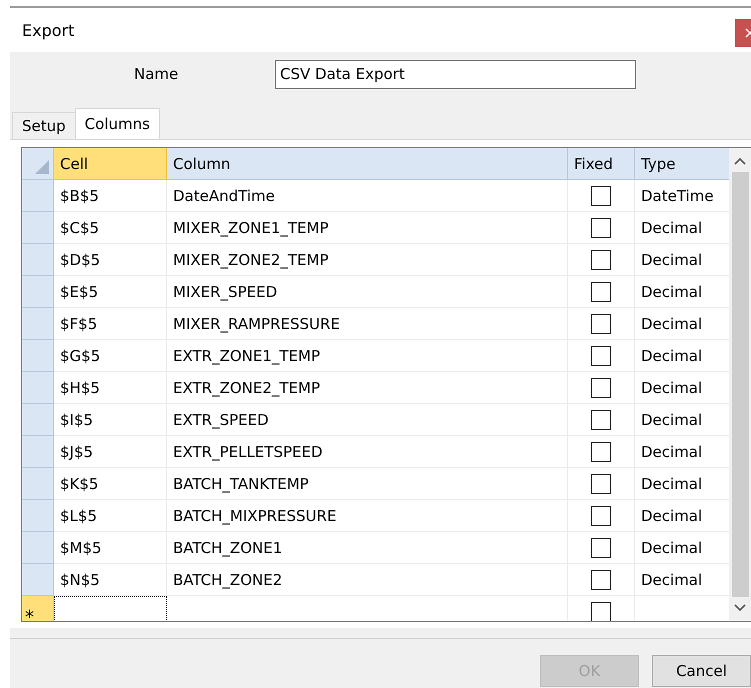 This screenshot has height=688, width=751. Describe the element at coordinates (367, 164) in the screenshot. I see `column-header: Column` at that location.